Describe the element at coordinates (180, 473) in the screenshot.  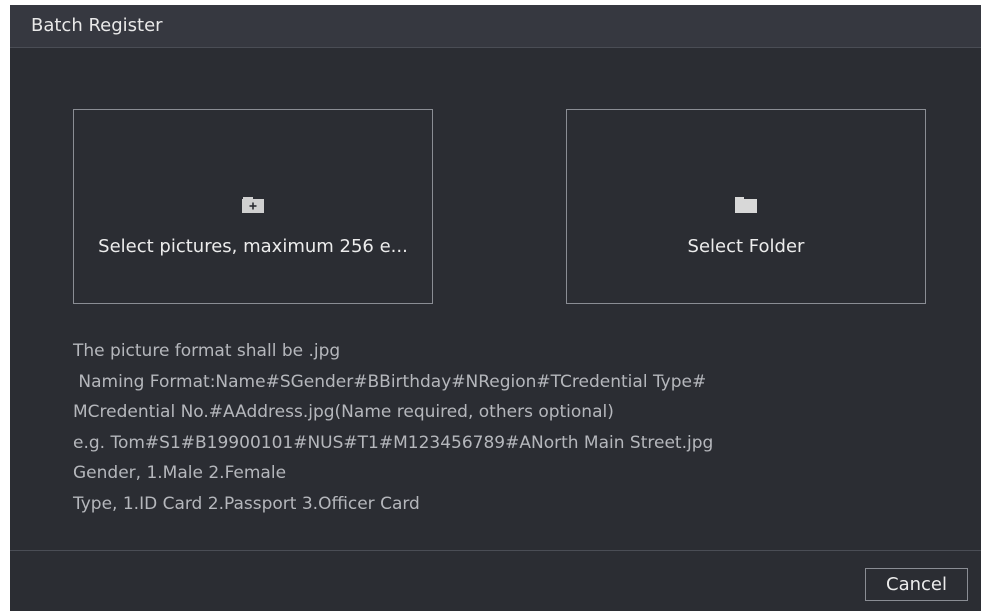
I see `info-line: Gender, 1.Male 2.Female` at that location.